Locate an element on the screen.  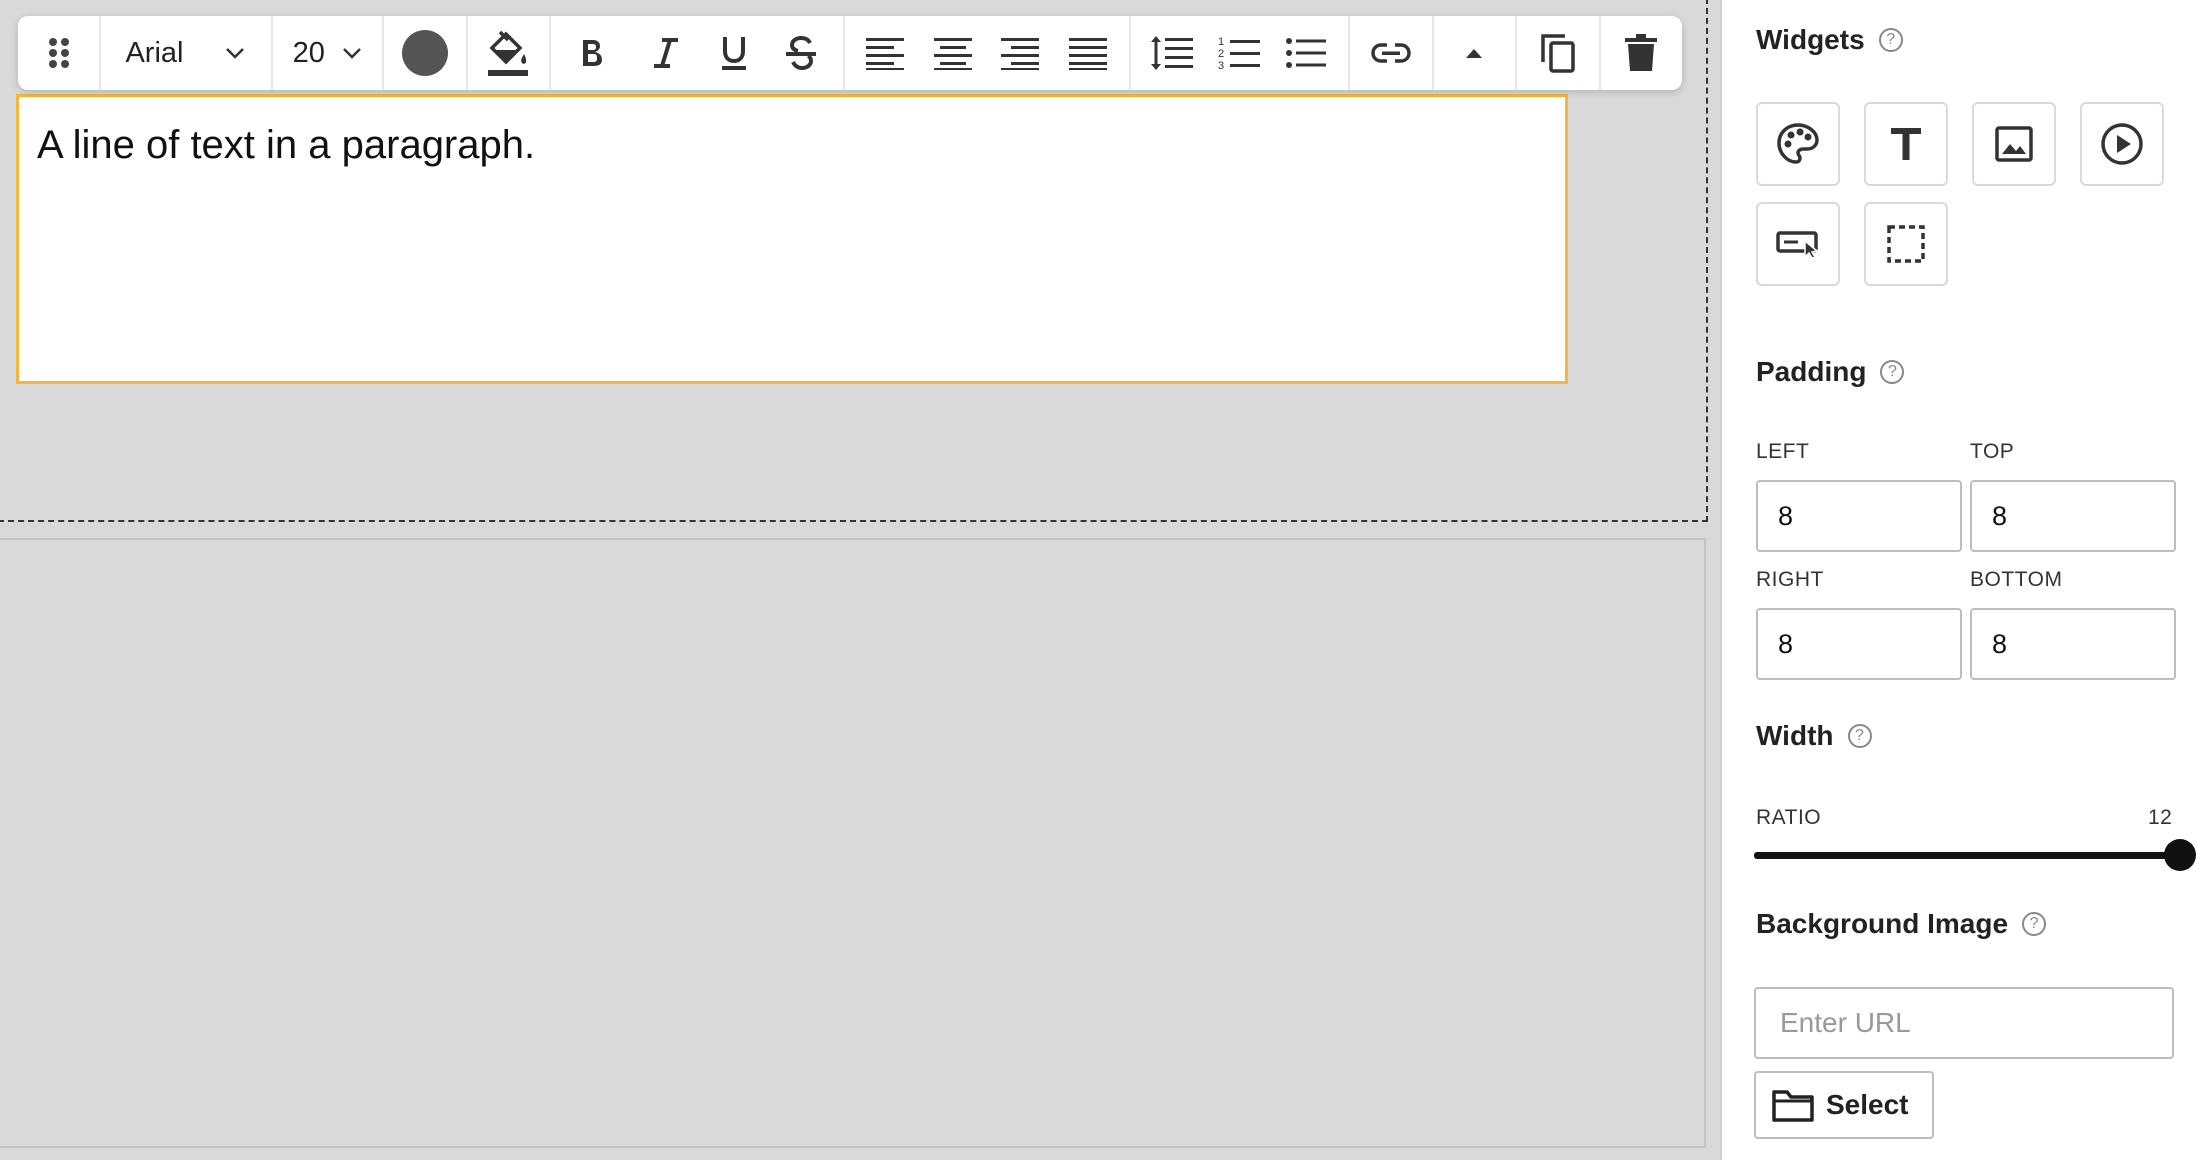
widget-image is located at coordinates (2014, 144).